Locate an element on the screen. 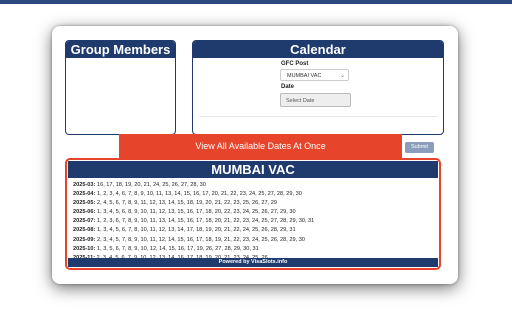  month-label: 2025-07: is located at coordinates (84, 221).